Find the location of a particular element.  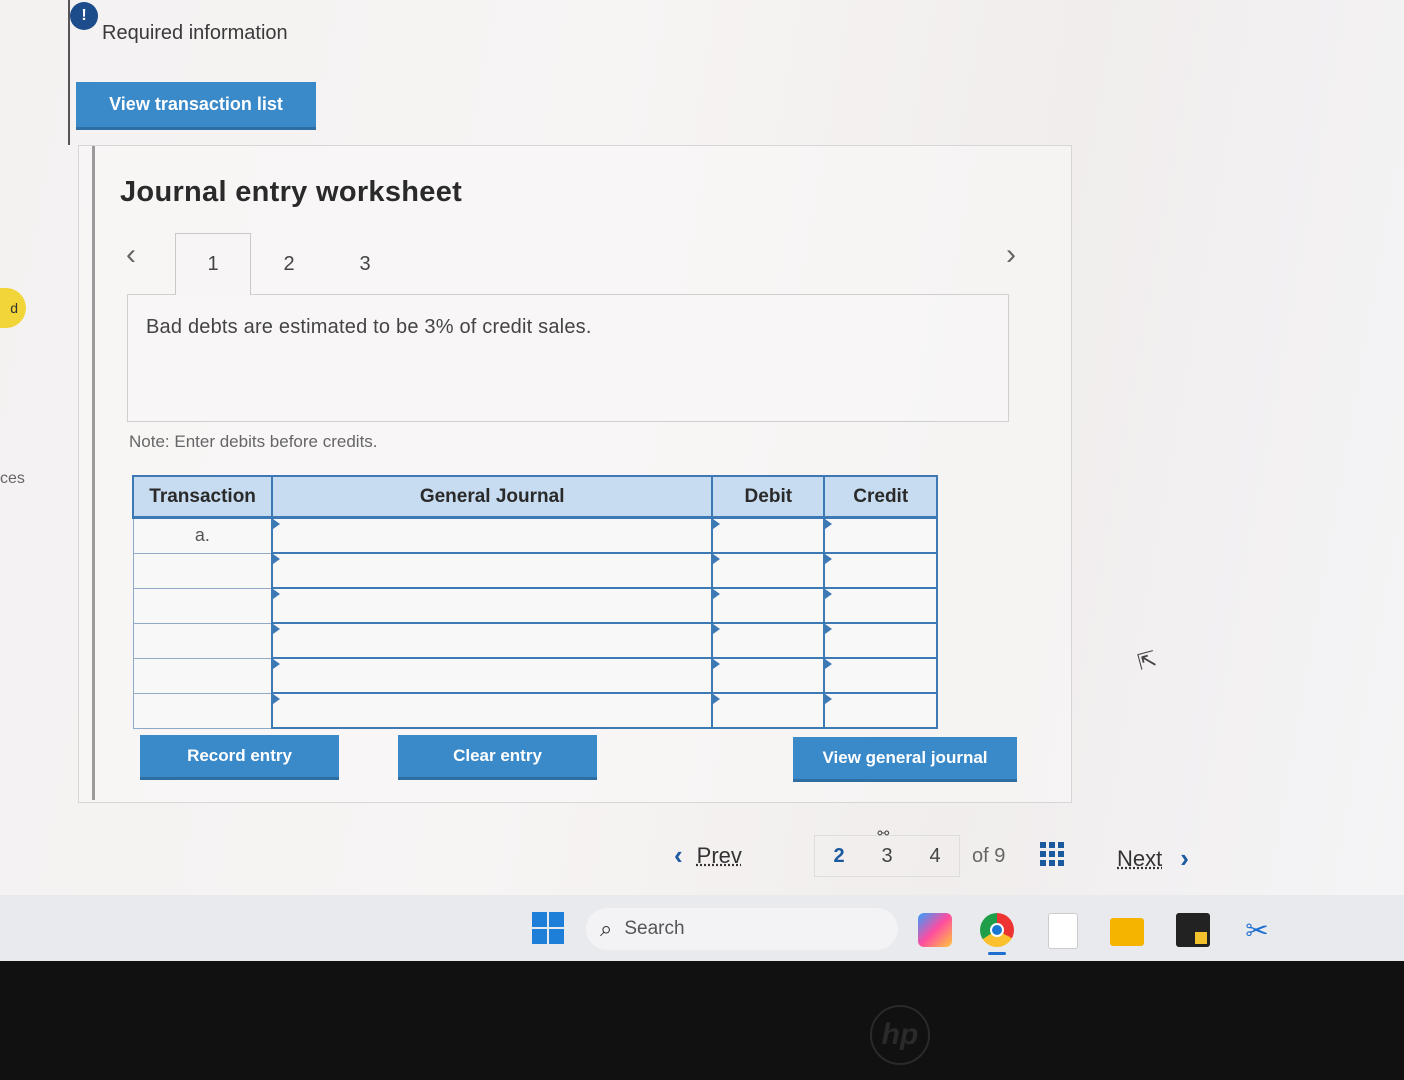

entry-note: Note: Enter debits before credits. is located at coordinates (253, 441).